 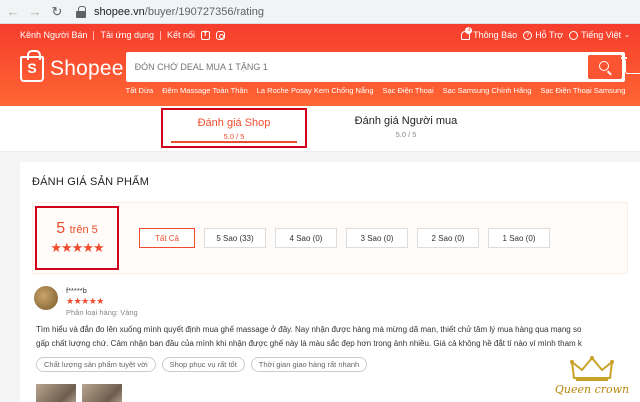 What do you see at coordinates (181, 35) in the screenshot?
I see `connect-label: Kết nối` at bounding box center [181, 35].